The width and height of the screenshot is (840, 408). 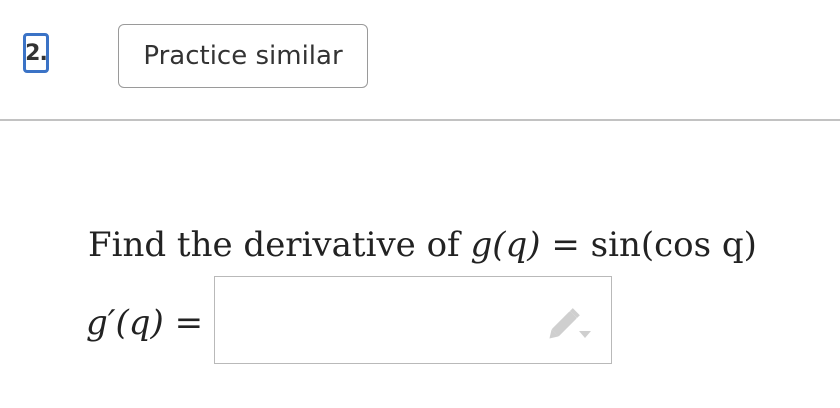 I want to click on prompt-text: Find the derivative of, so click(x=279, y=245).